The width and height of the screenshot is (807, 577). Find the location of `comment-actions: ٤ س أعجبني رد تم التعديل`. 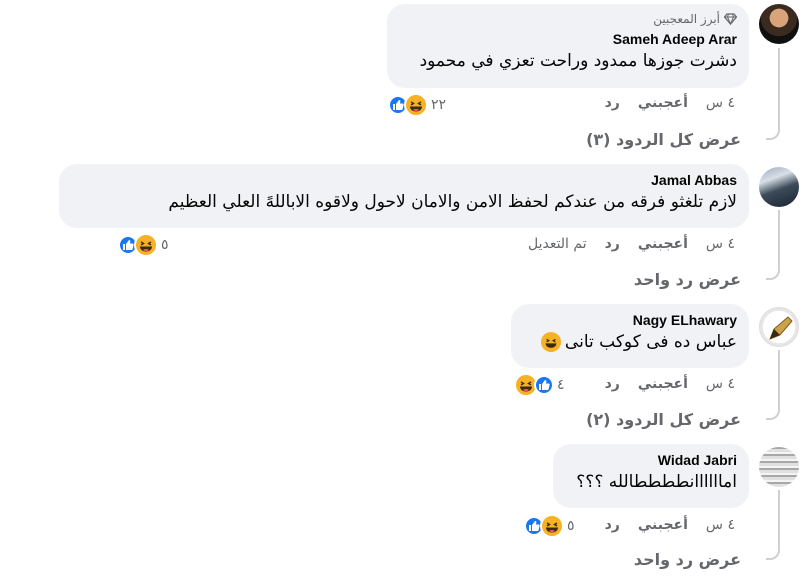

comment-actions: ٤ س أعجبني رد تم التعديل is located at coordinates (622, 244).